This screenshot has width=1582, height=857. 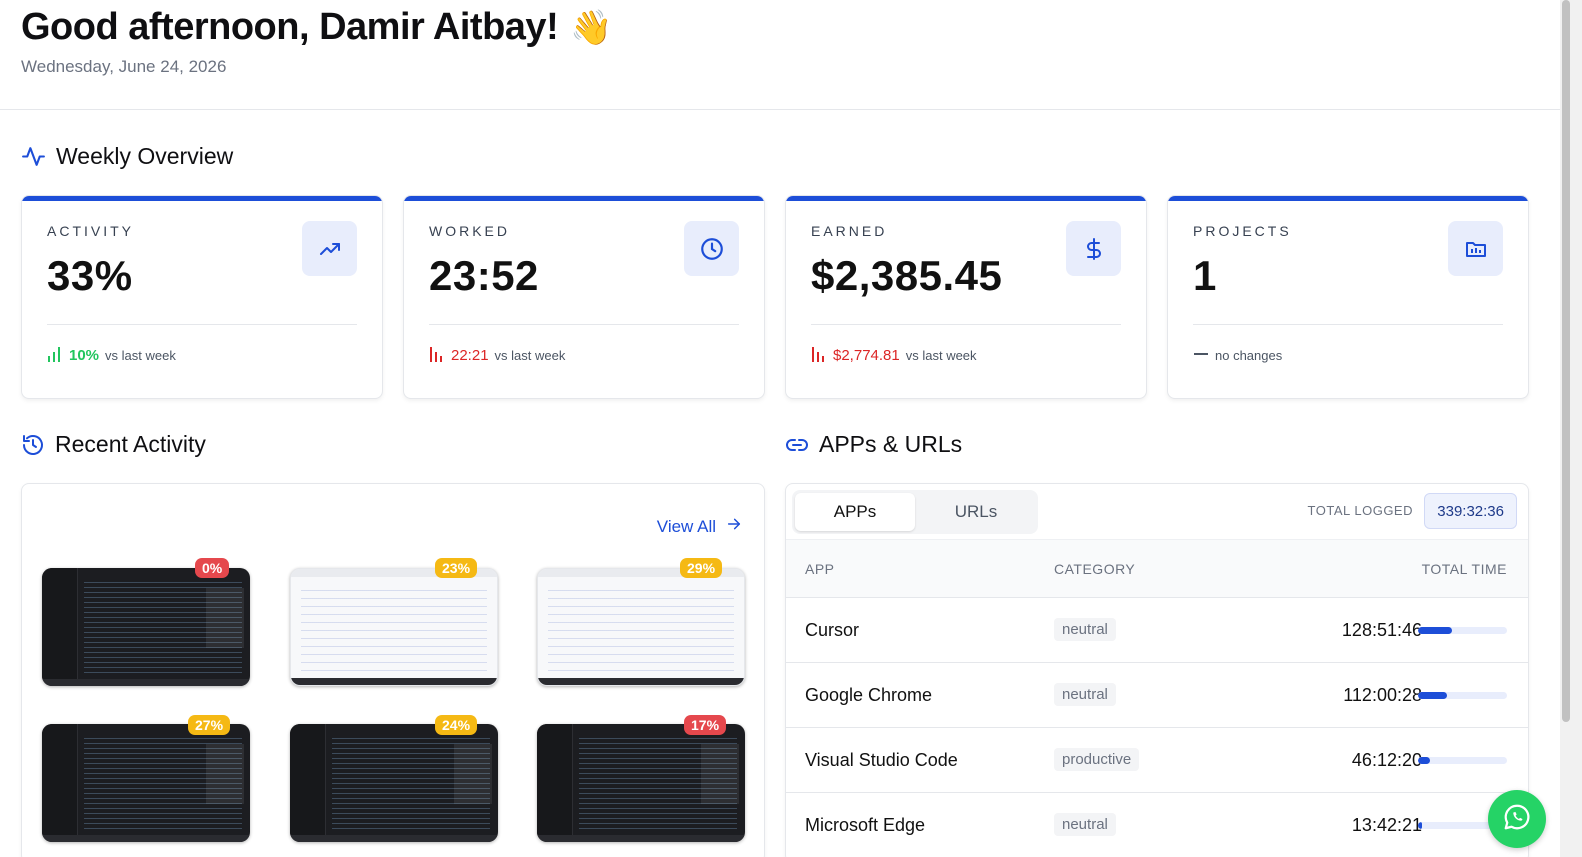 What do you see at coordinates (1470, 511) in the screenshot?
I see `total-logged-value: 339:32:36` at bounding box center [1470, 511].